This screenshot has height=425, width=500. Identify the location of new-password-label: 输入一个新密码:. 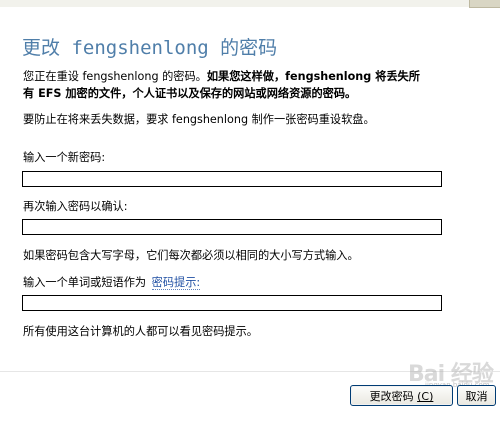
(64, 157).